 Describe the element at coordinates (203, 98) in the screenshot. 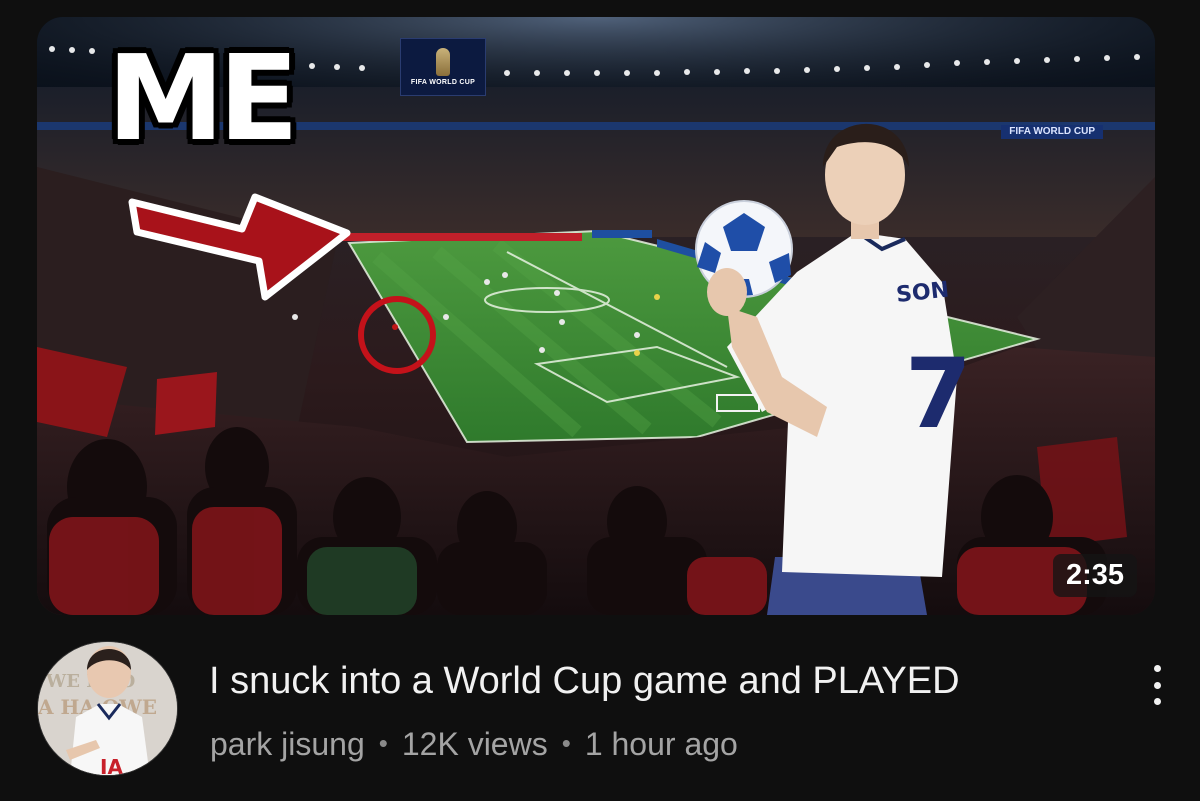

I see `thumbnail-overlay-text: ME` at that location.